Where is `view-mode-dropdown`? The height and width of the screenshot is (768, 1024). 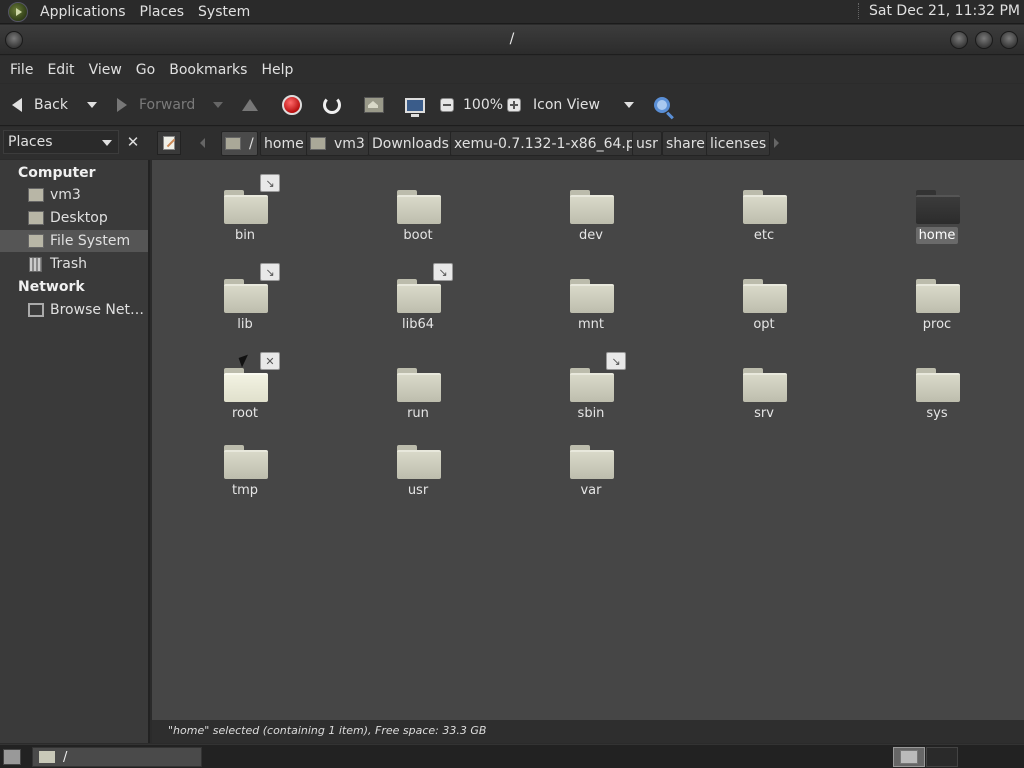 view-mode-dropdown is located at coordinates (629, 105).